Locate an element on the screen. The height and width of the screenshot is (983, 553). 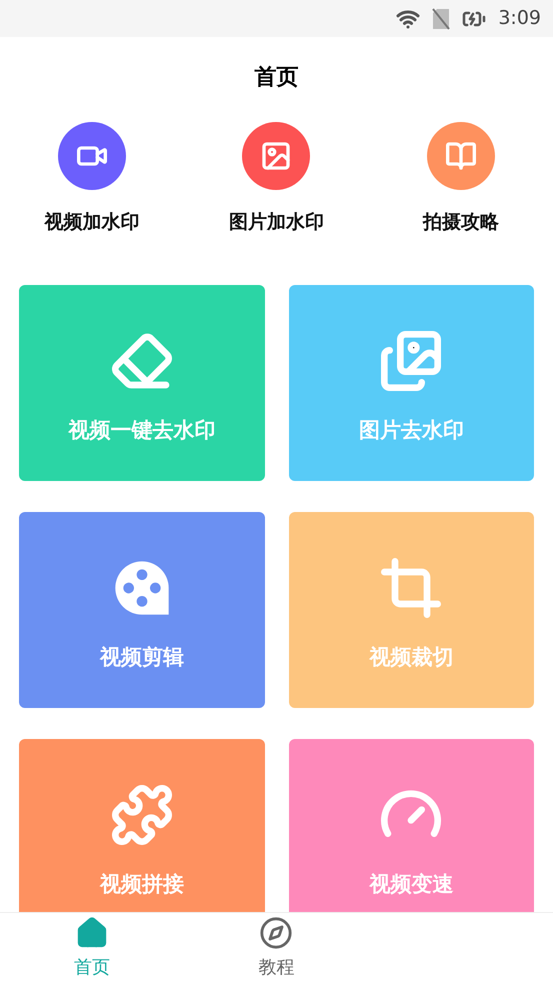
puzzle-icon is located at coordinates (142, 814).